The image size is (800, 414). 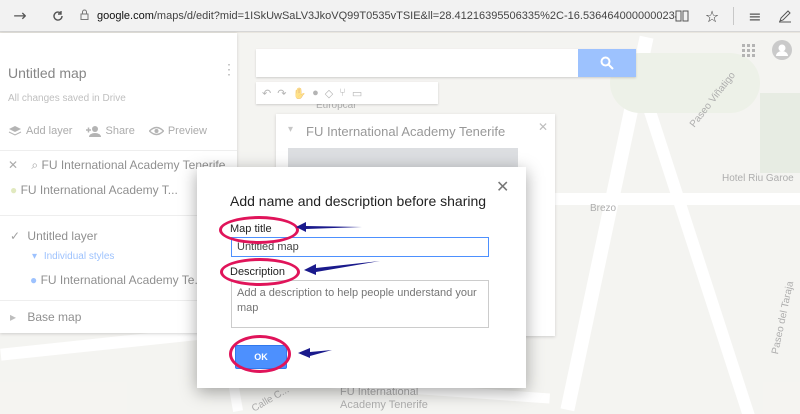 What do you see at coordinates (712, 16) in the screenshot?
I see `favorite-star-icon: ☆` at bounding box center [712, 16].